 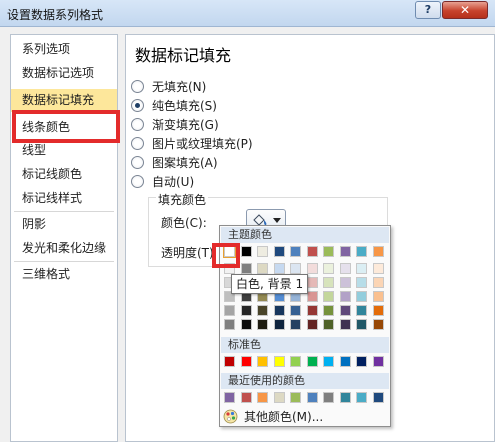 What do you see at coordinates (137, 105) in the screenshot?
I see `radio-button-checked` at bounding box center [137, 105].